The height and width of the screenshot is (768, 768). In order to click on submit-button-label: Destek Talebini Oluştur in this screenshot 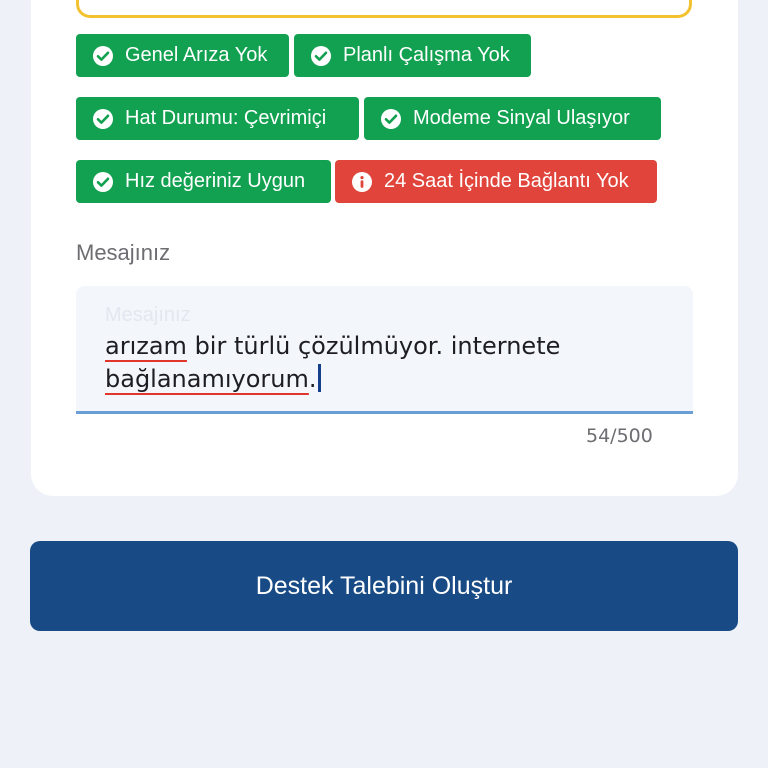, I will do `click(384, 585)`.